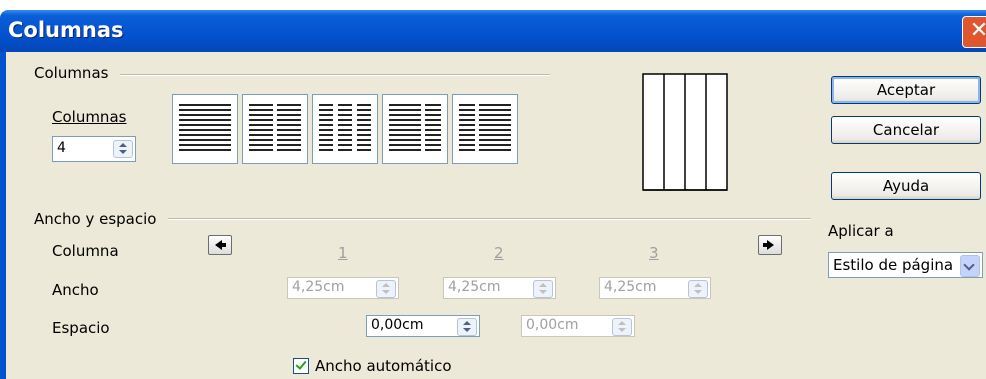 This screenshot has height=379, width=986. Describe the element at coordinates (95, 219) in the screenshot. I see `width-spacing-section-title: Ancho y espacio` at that location.